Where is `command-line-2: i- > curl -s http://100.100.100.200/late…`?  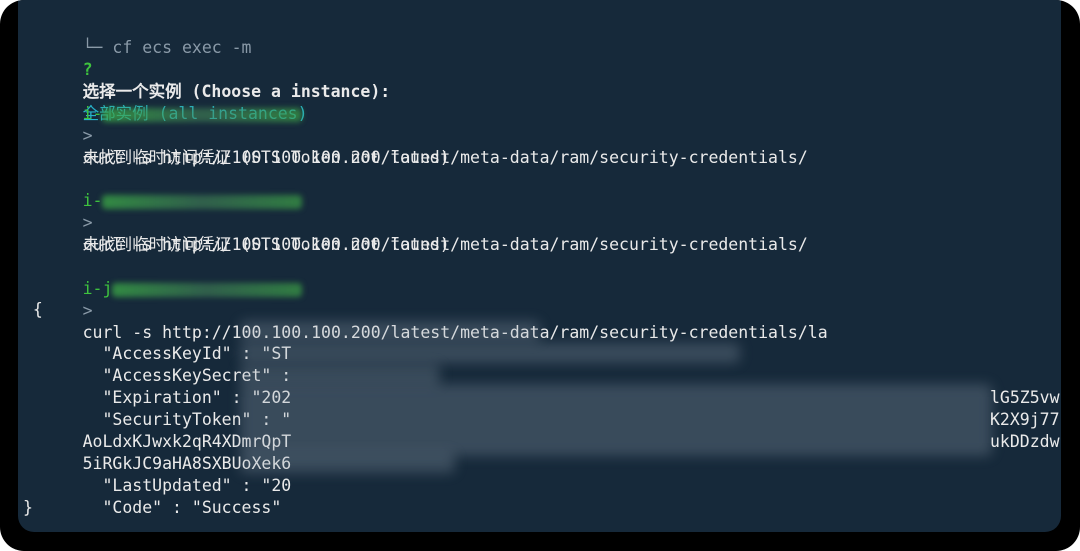
command-line-2: i- > curl -s http://100.100.100.200/late… is located at coordinates (415, 211).